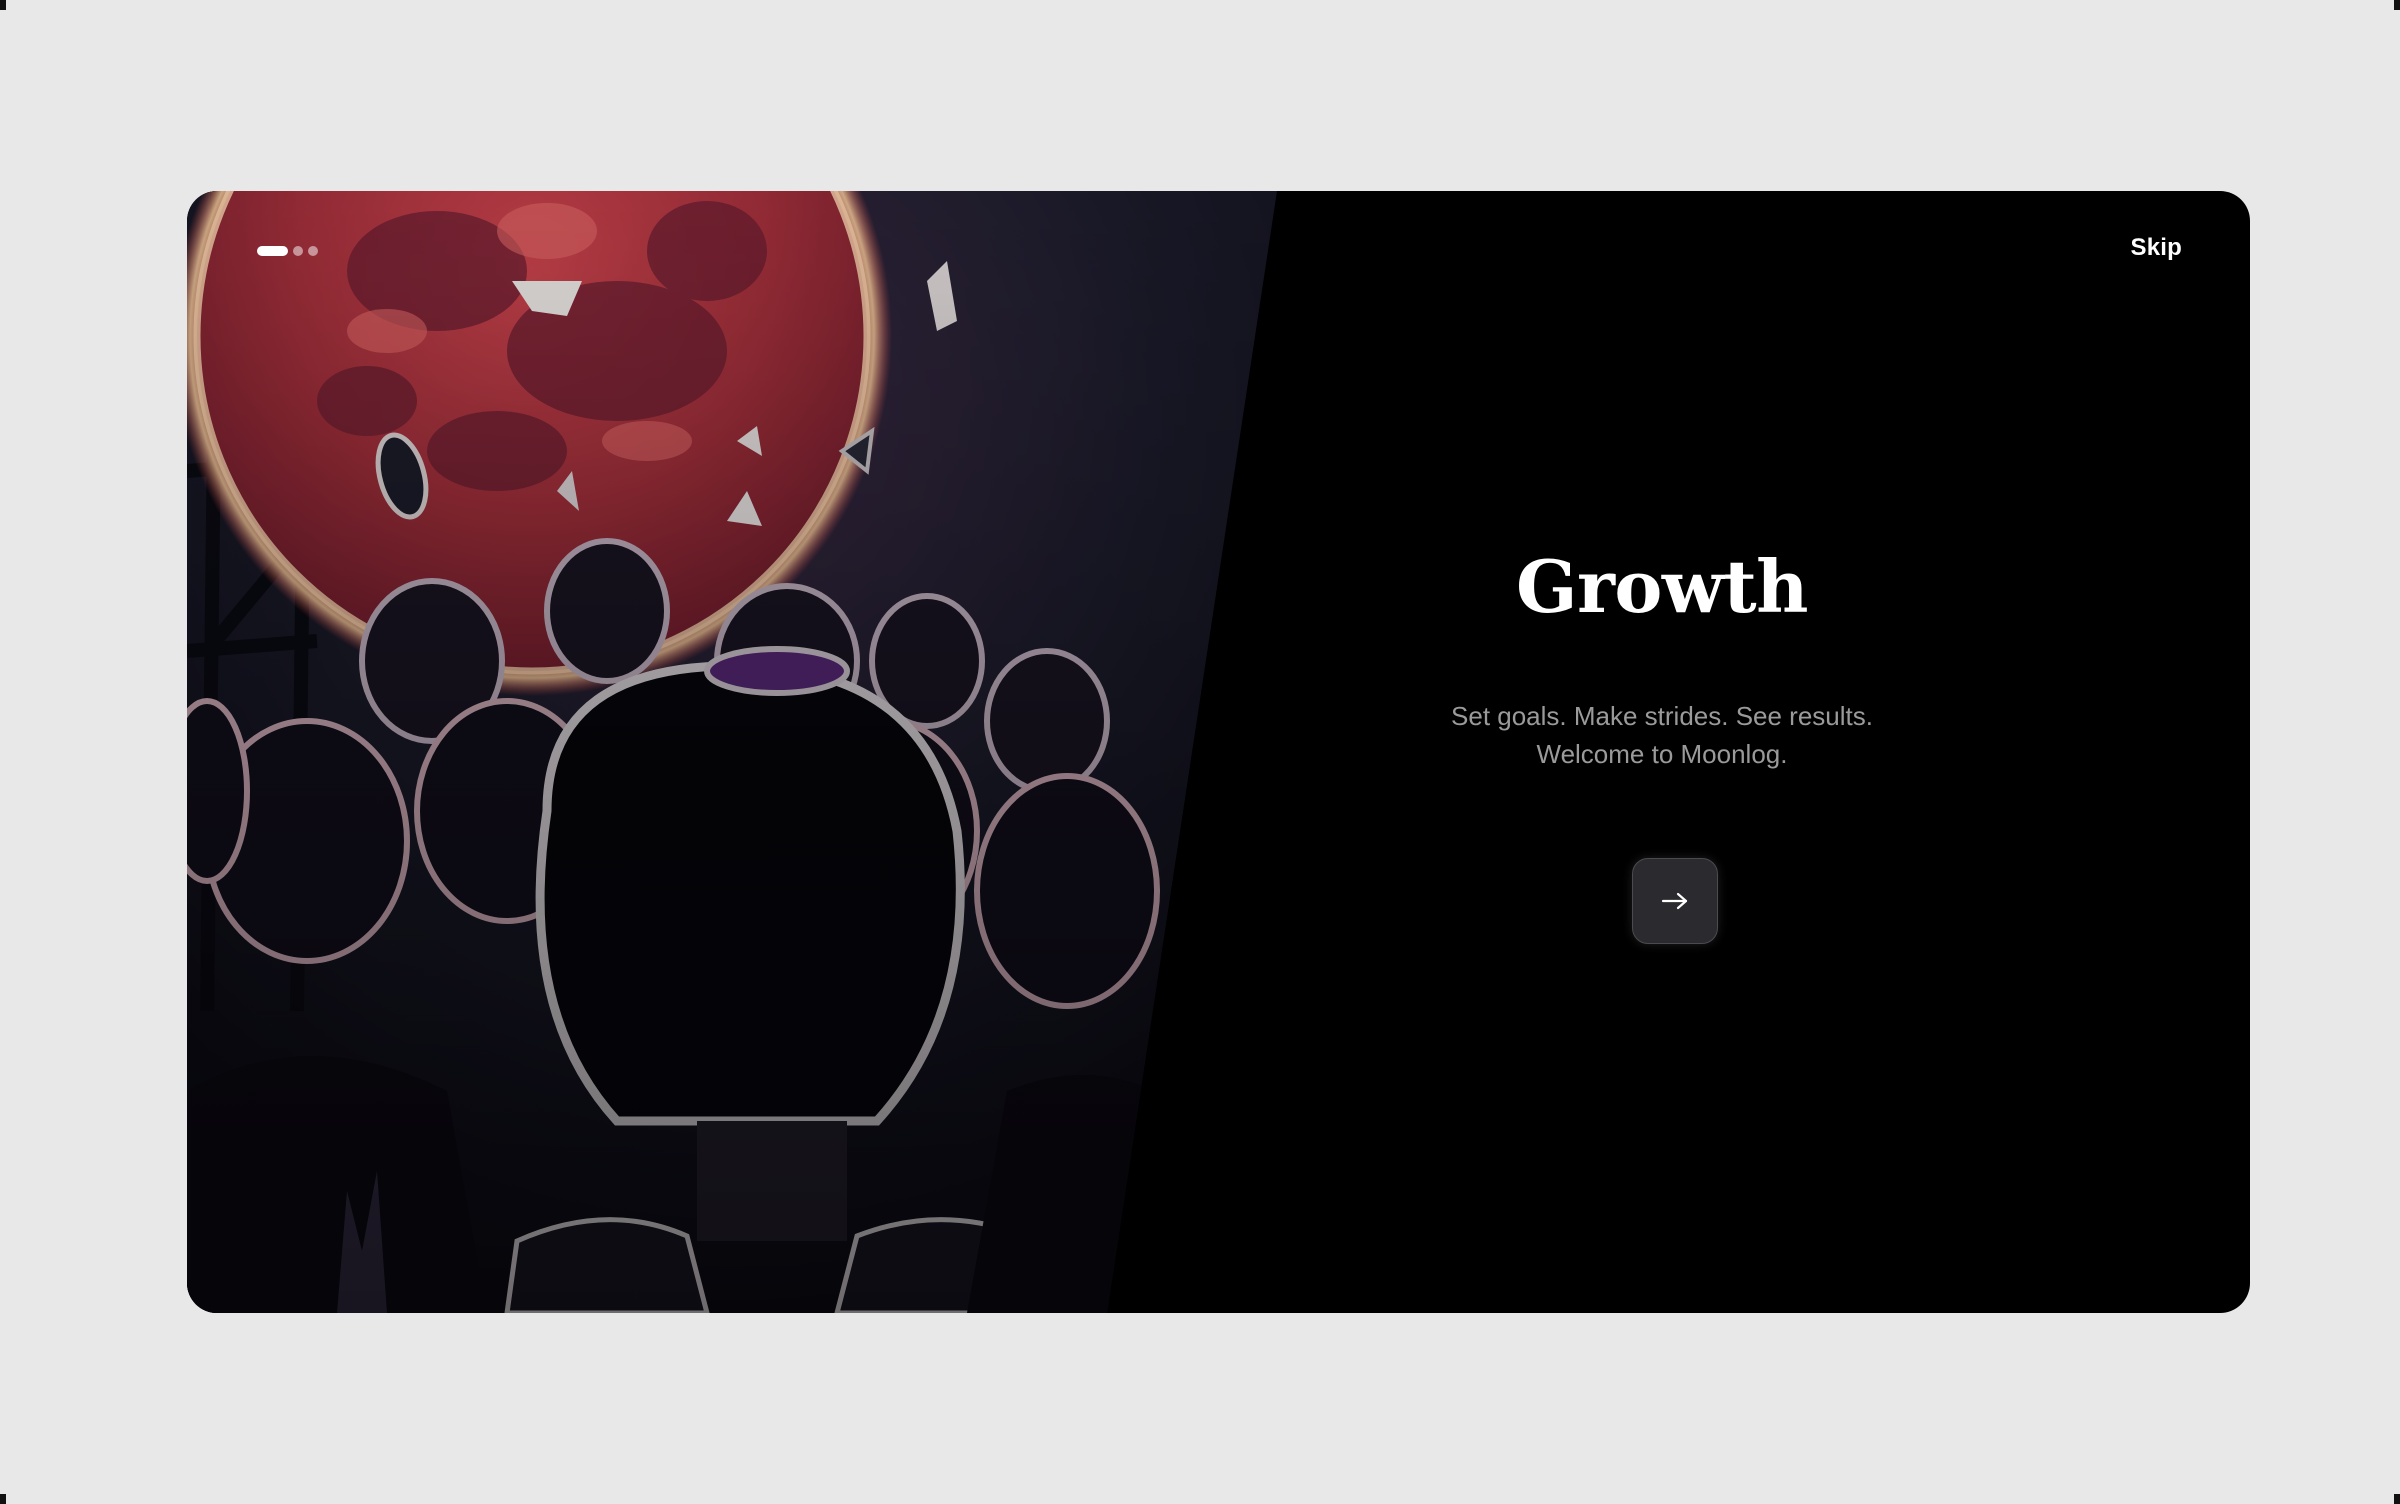  Describe the element at coordinates (272, 251) in the screenshot. I see `step-dot-active` at that location.